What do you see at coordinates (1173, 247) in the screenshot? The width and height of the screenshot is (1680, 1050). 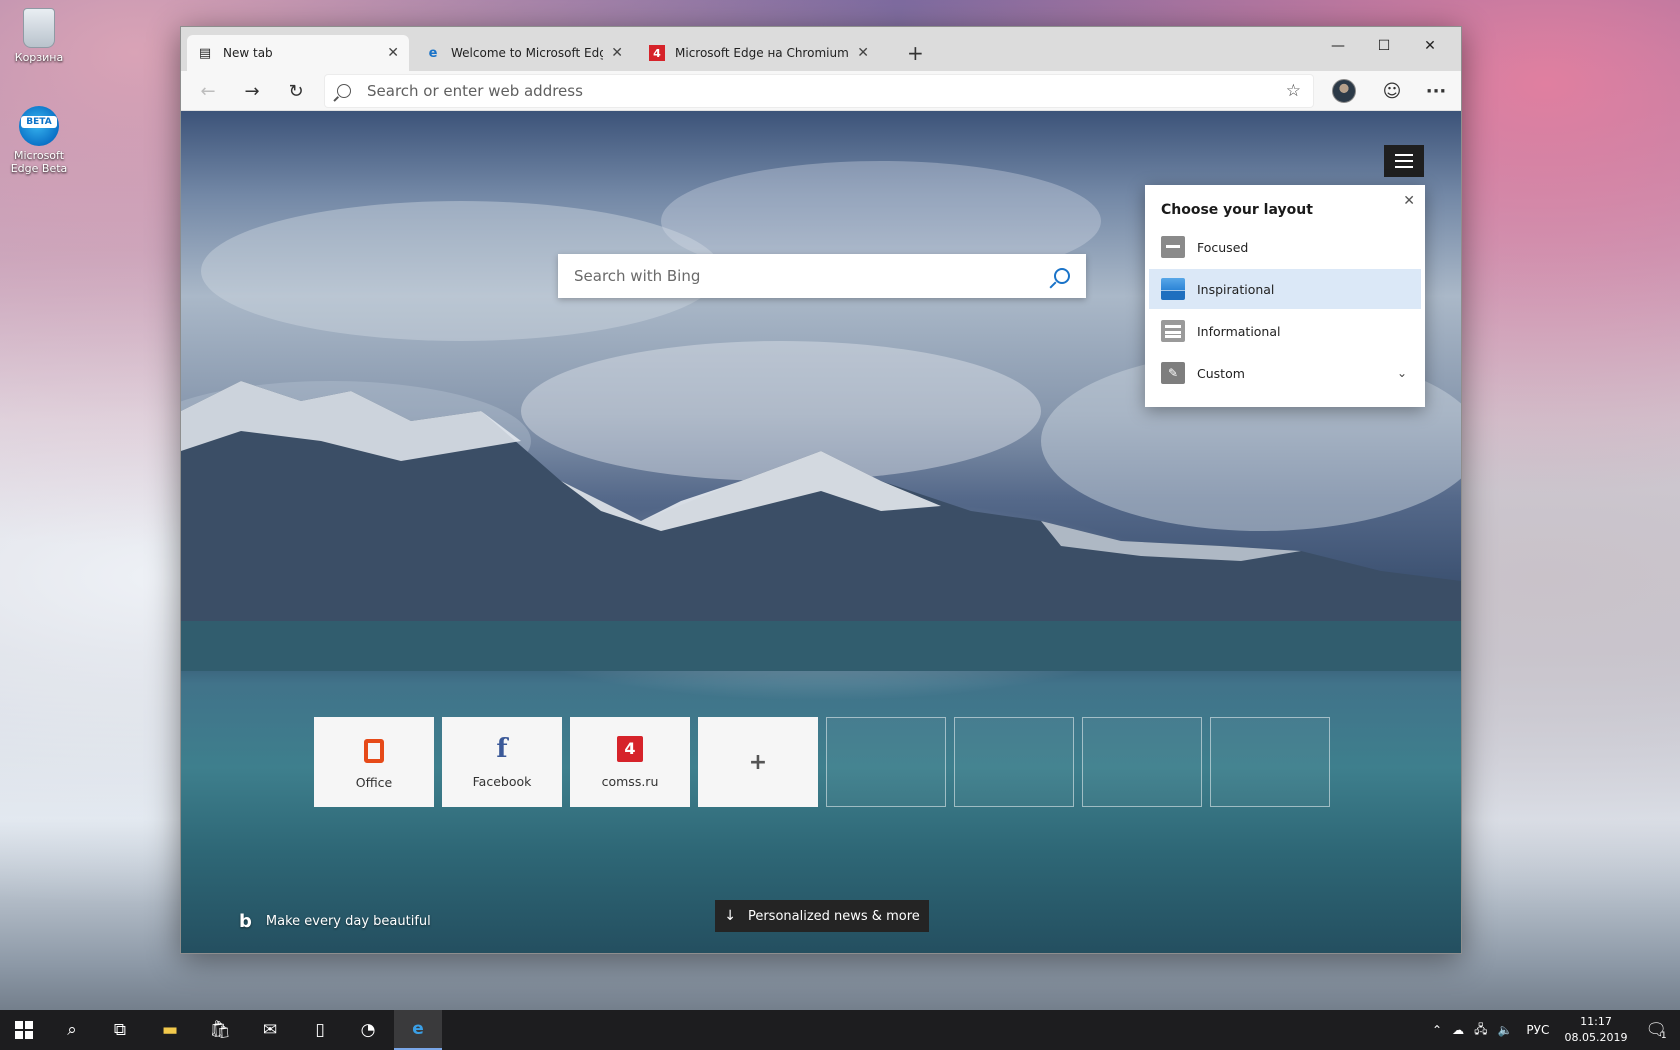 I see `focused-layout-icon` at bounding box center [1173, 247].